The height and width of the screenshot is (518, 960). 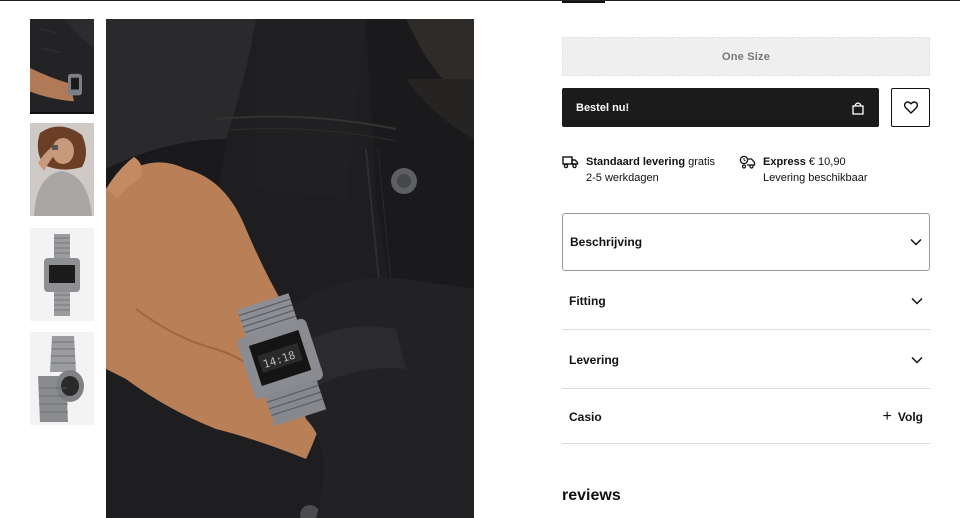 I want to click on express-shipping-price: € 10,90, so click(x=827, y=162).